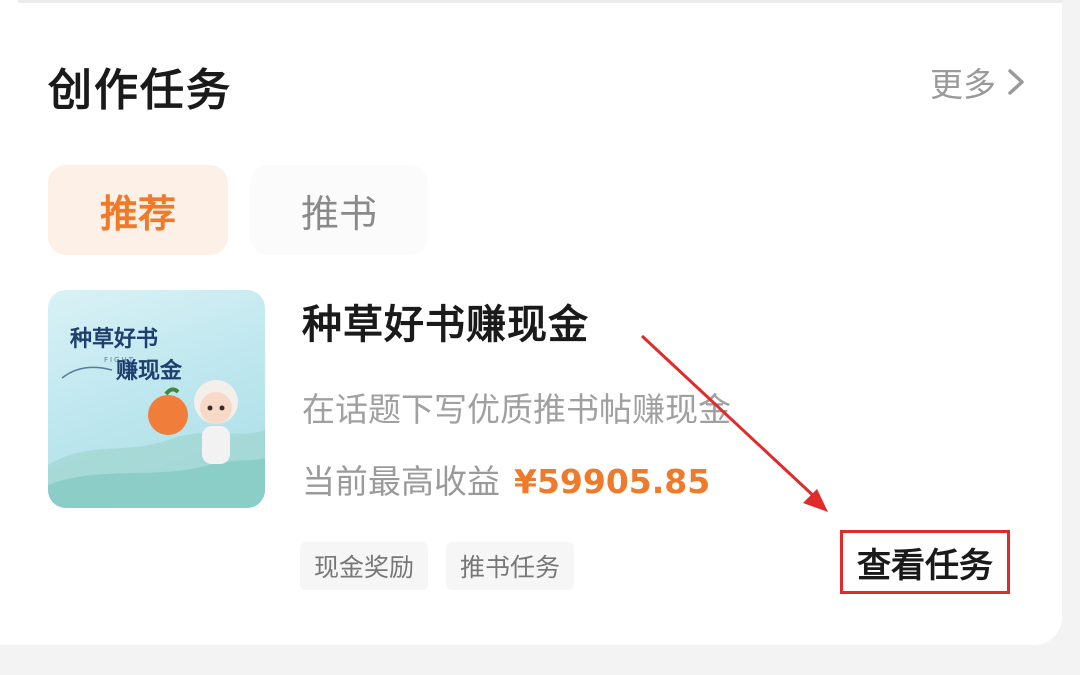  I want to click on thumb-text-2: 赚现金, so click(149, 371).